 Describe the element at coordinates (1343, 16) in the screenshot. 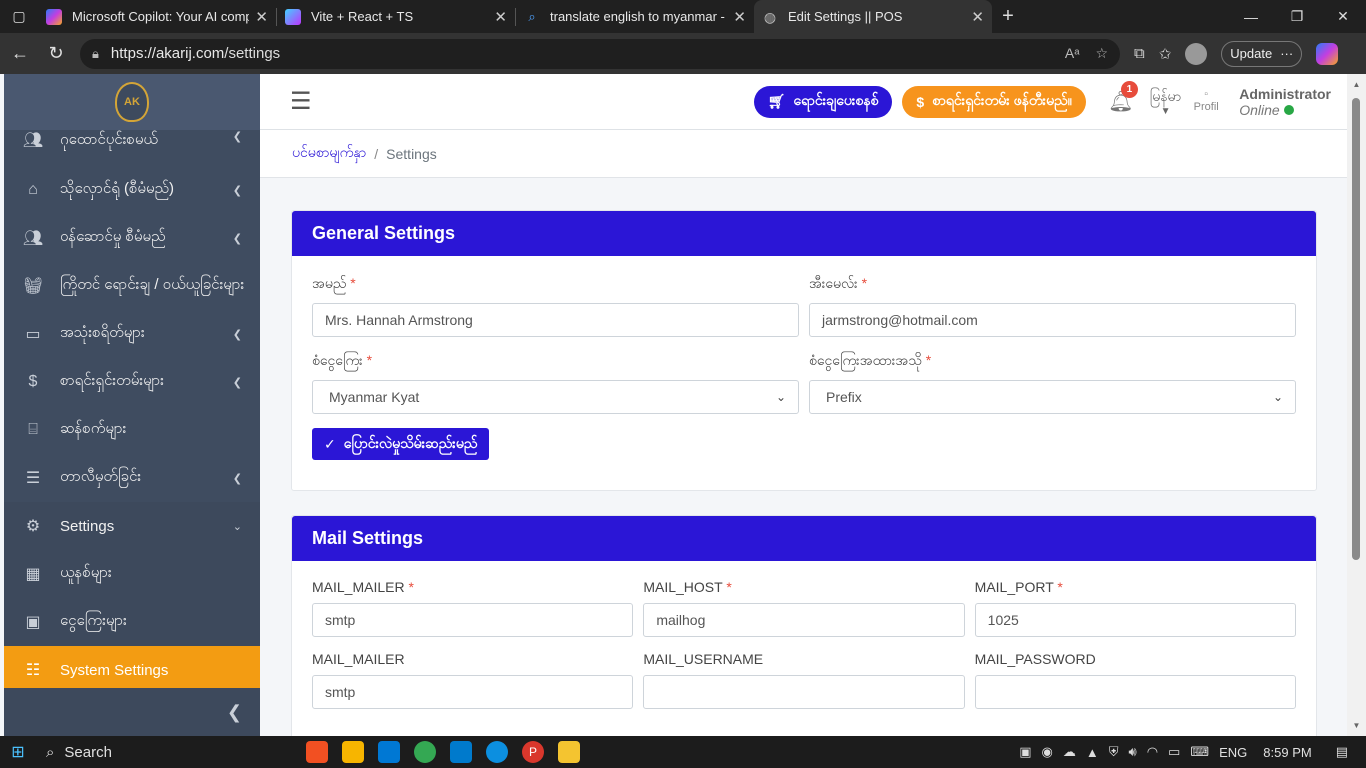

I see `close-window-icon: ✕` at that location.